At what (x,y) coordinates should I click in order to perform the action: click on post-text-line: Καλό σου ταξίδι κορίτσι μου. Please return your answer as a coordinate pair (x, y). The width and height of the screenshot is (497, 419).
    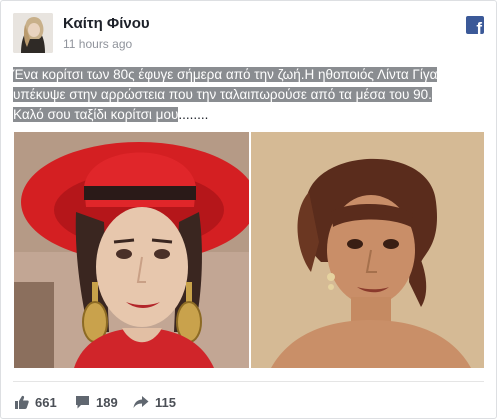
    Looking at the image, I should click on (96, 114).